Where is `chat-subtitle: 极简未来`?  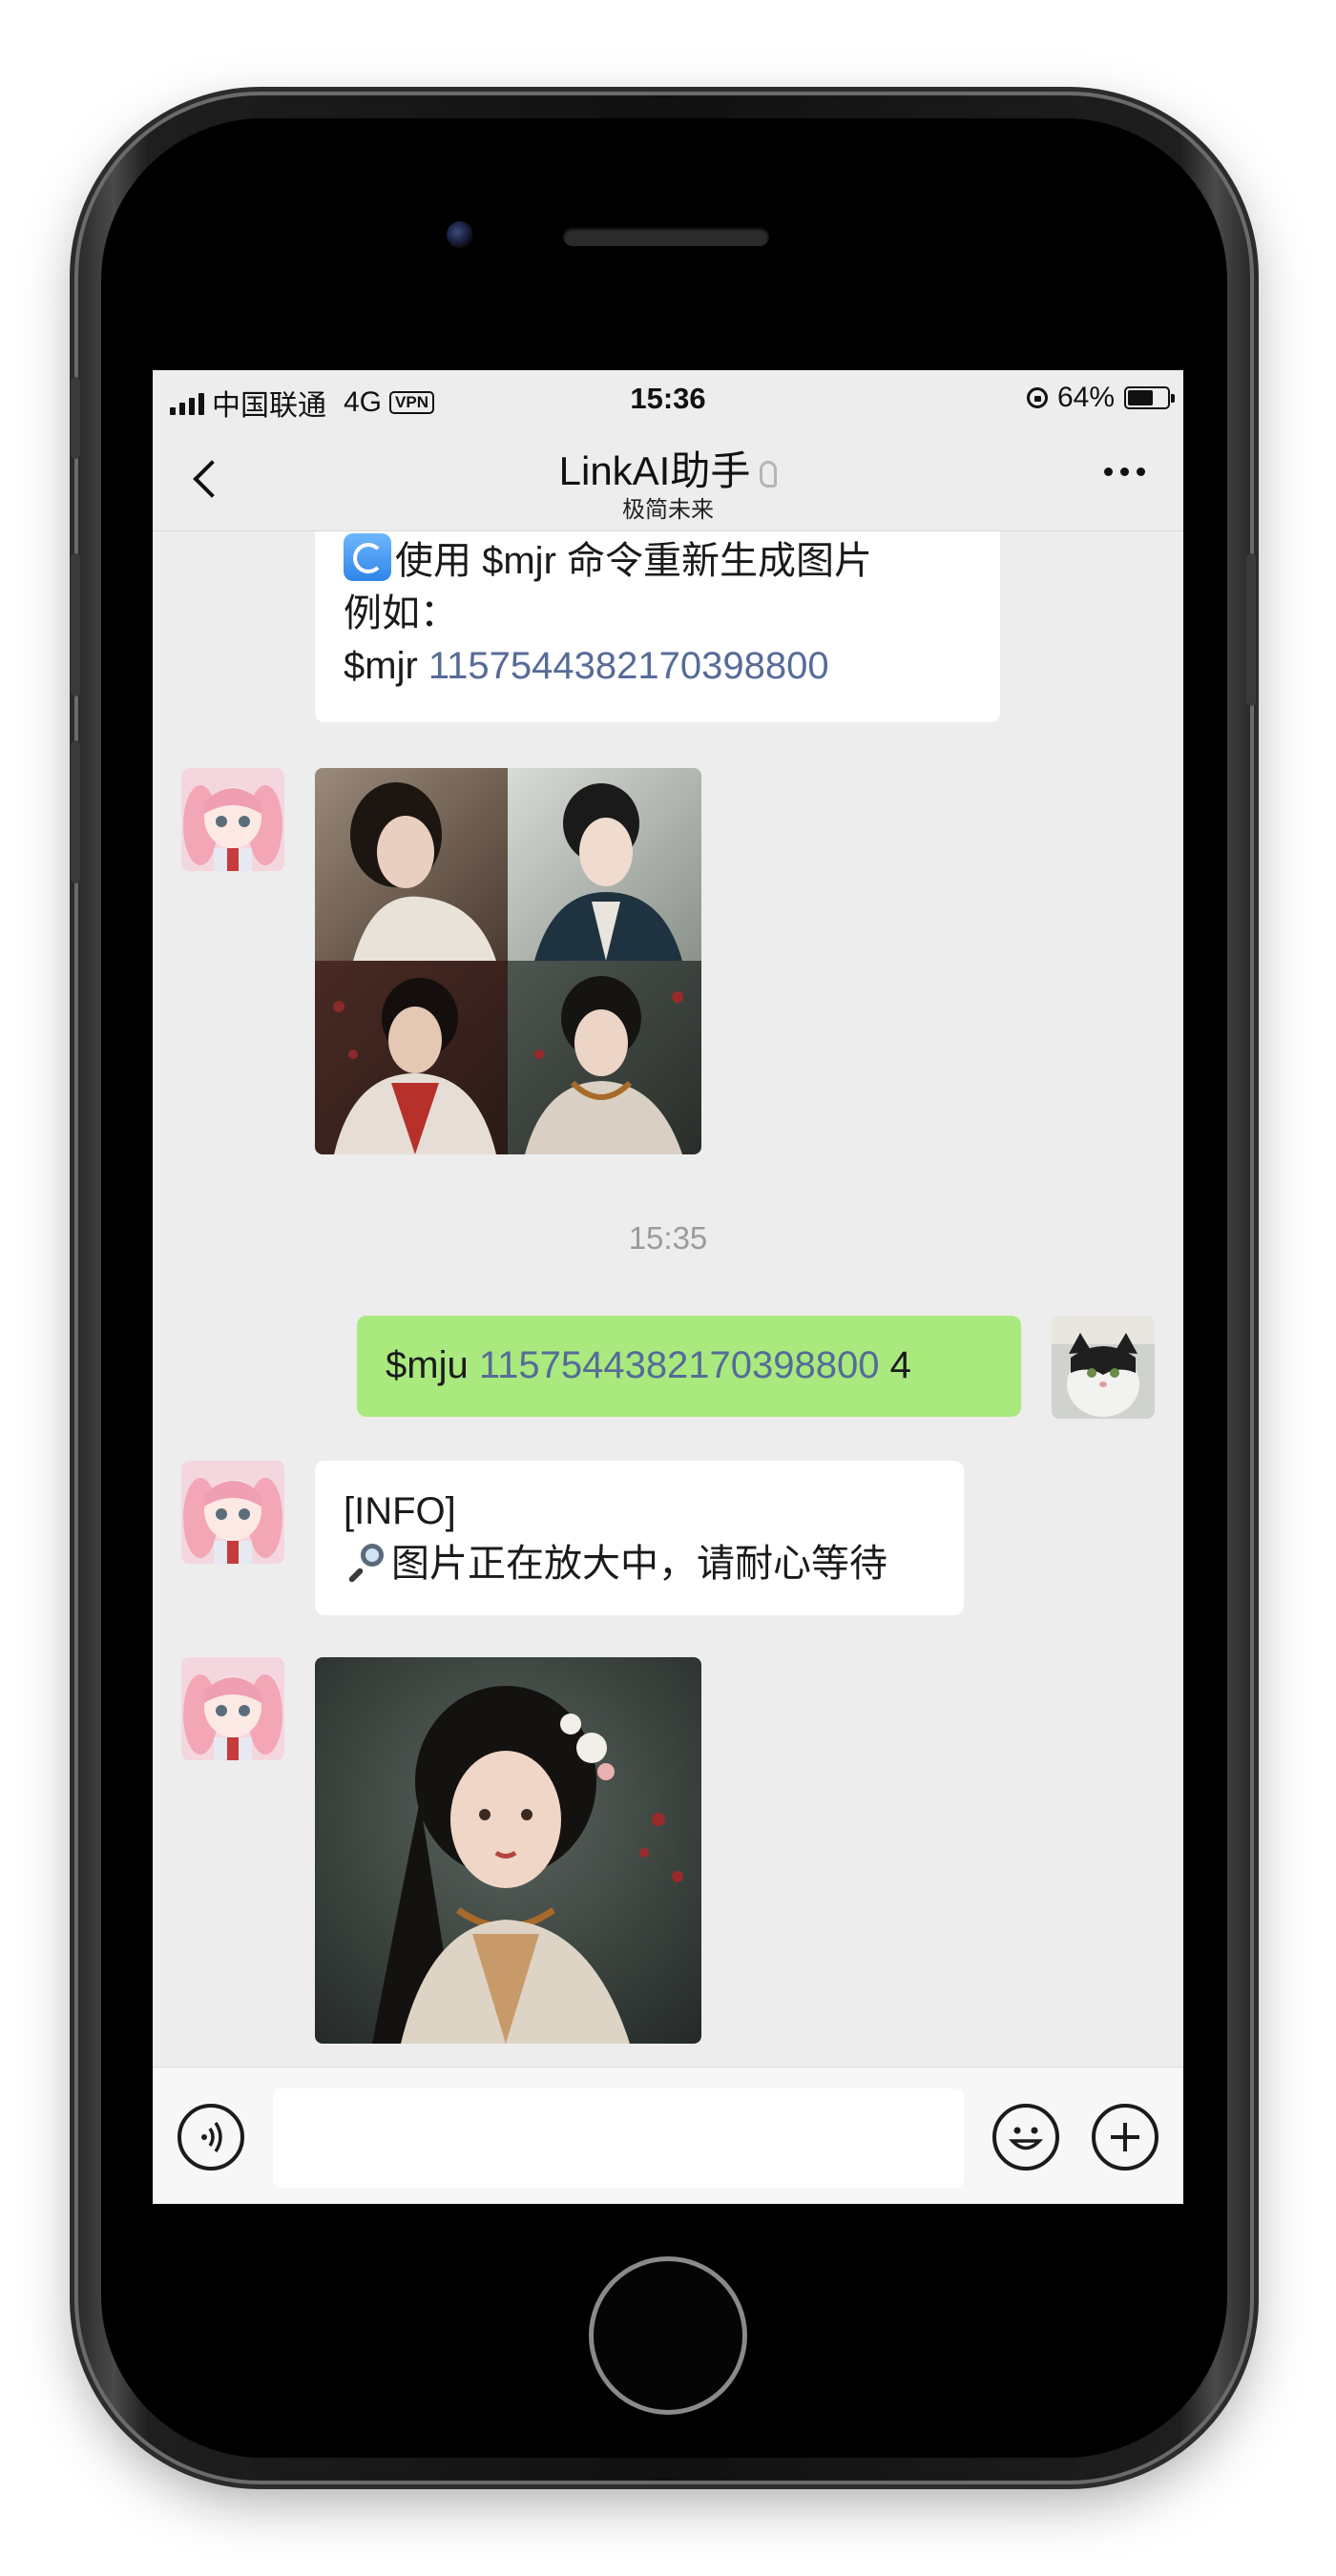 chat-subtitle: 极简未来 is located at coordinates (668, 510).